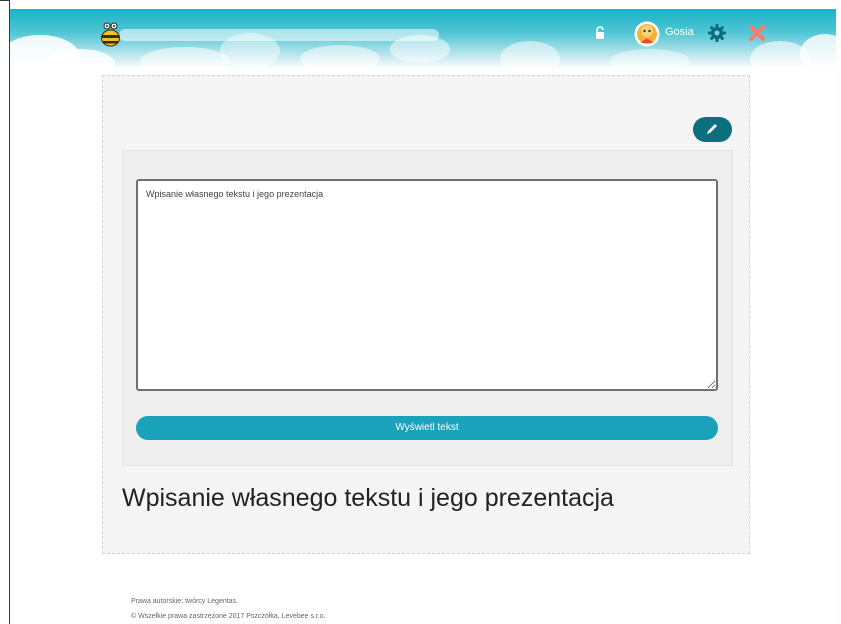  I want to click on scroll-area, so click(838, 312).